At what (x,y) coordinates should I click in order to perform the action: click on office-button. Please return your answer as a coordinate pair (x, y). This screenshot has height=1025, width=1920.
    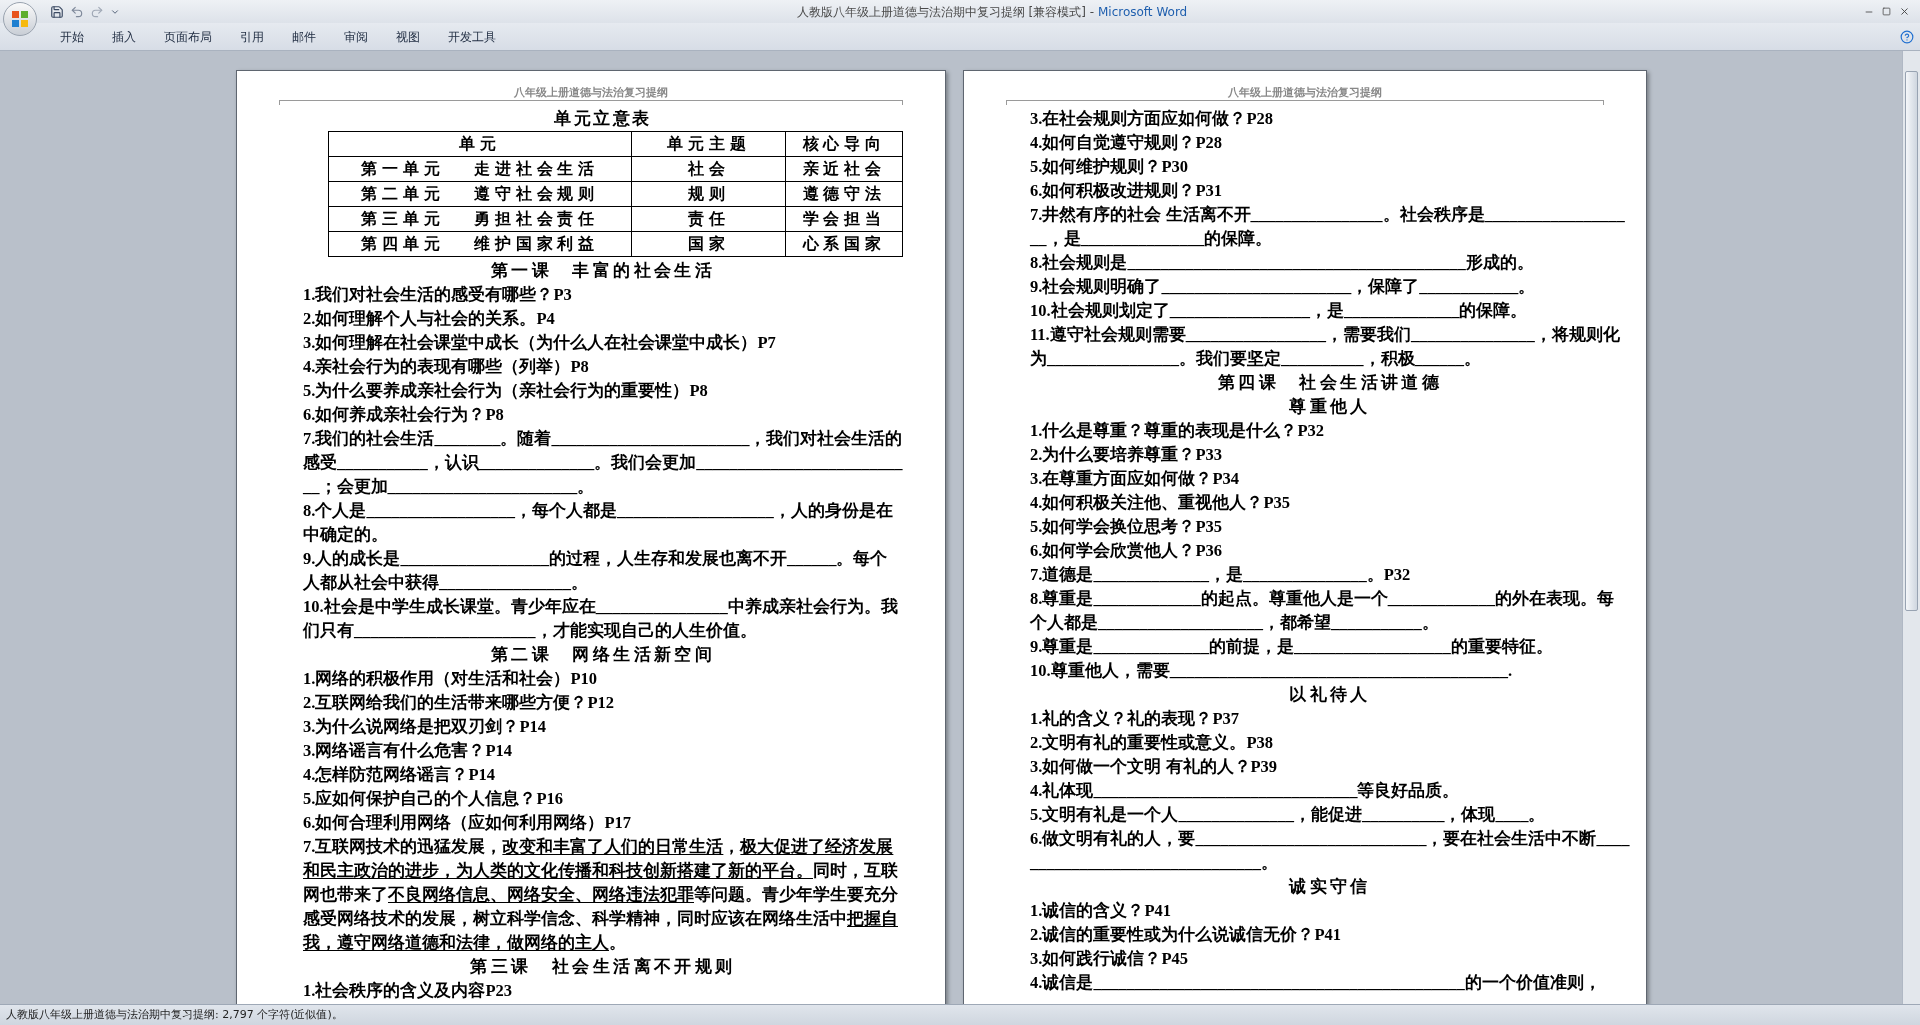
    Looking at the image, I should click on (20, 19).